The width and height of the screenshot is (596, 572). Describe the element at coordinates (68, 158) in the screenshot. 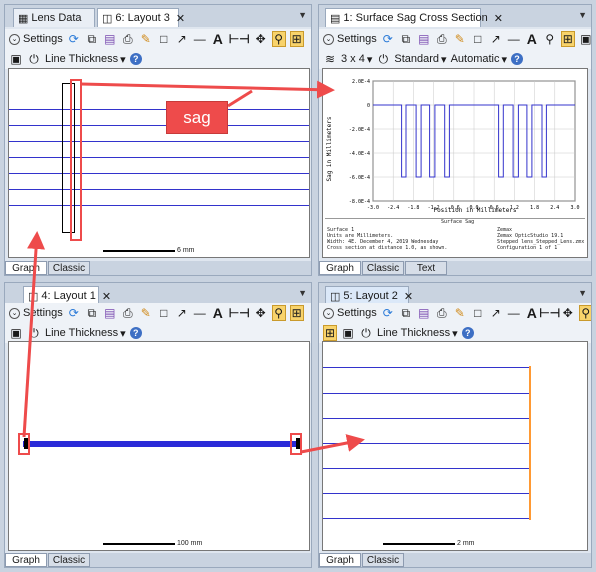

I see `lens-outline` at that location.